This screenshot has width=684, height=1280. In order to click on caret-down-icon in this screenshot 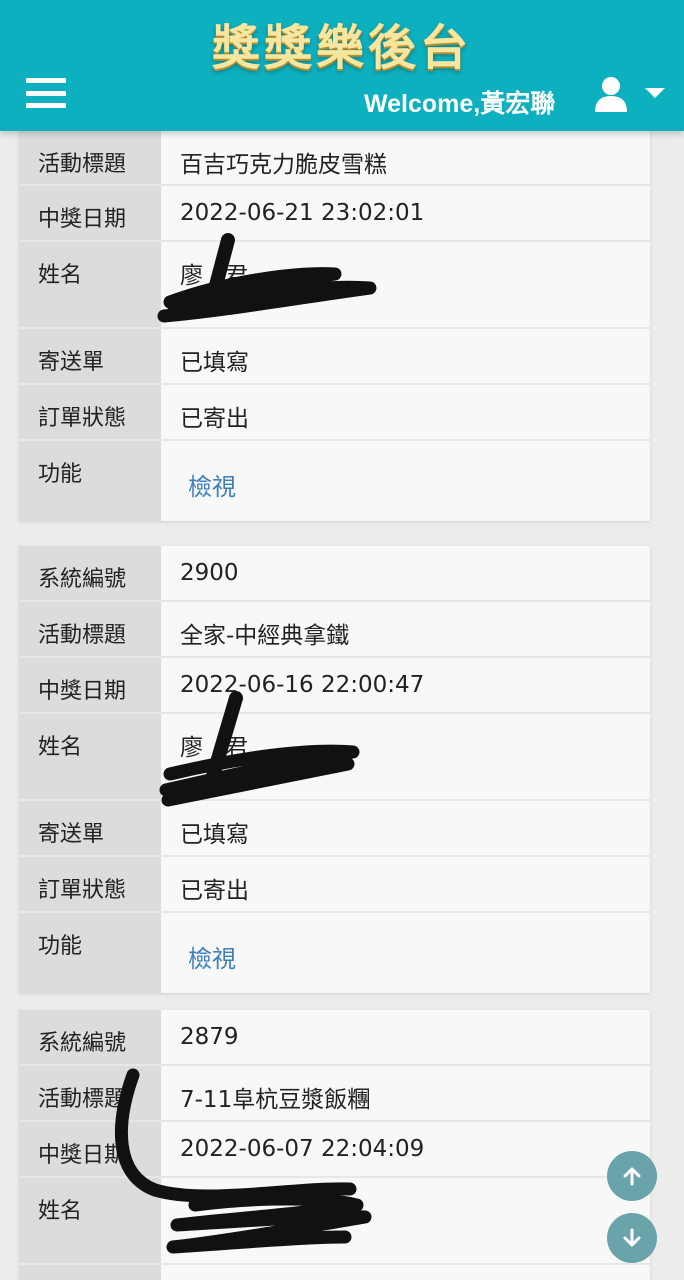, I will do `click(655, 93)`.